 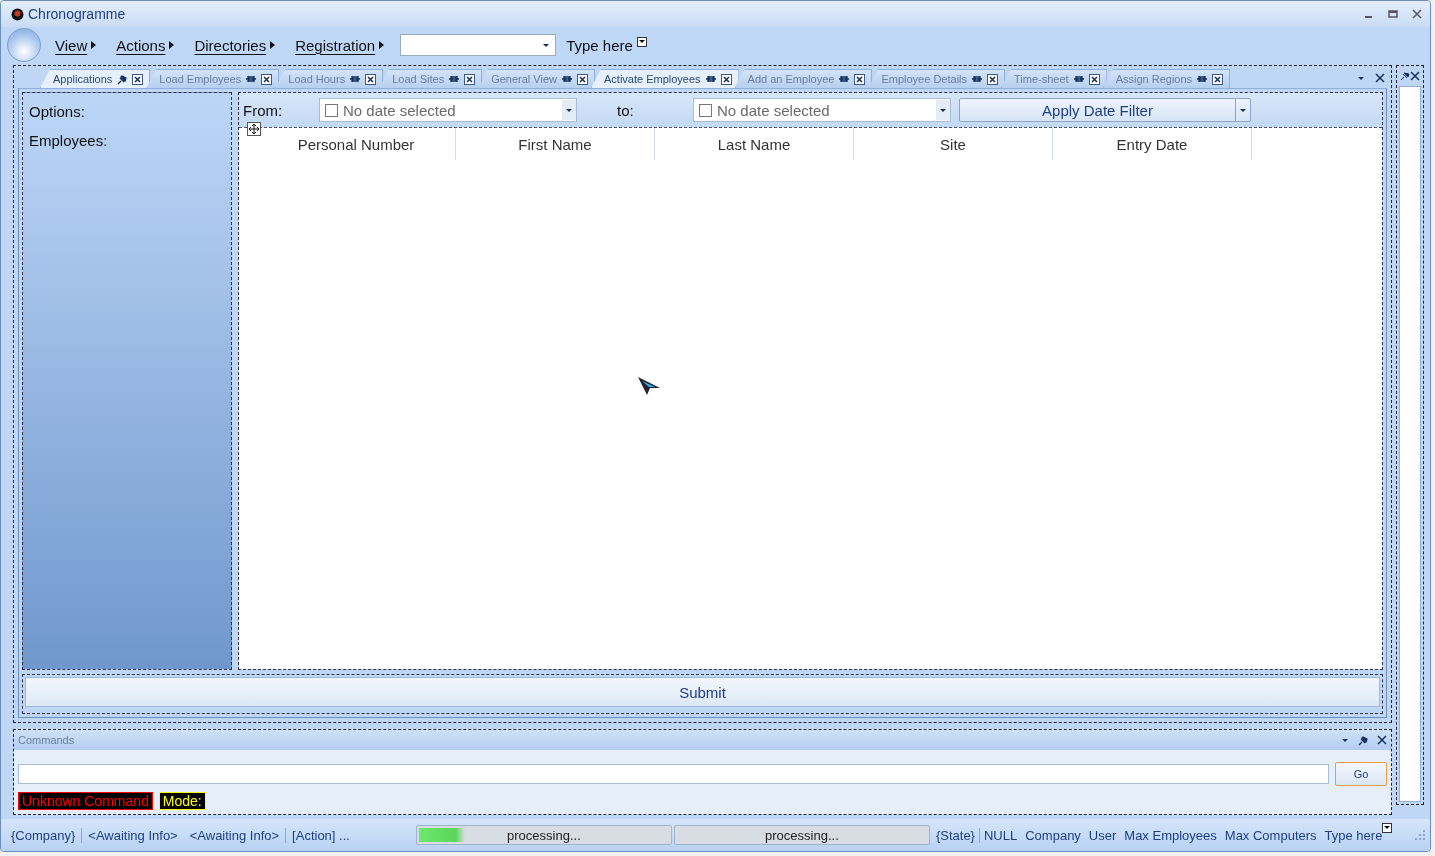 What do you see at coordinates (235, 45) in the screenshot?
I see `menu-item: Directories` at bounding box center [235, 45].